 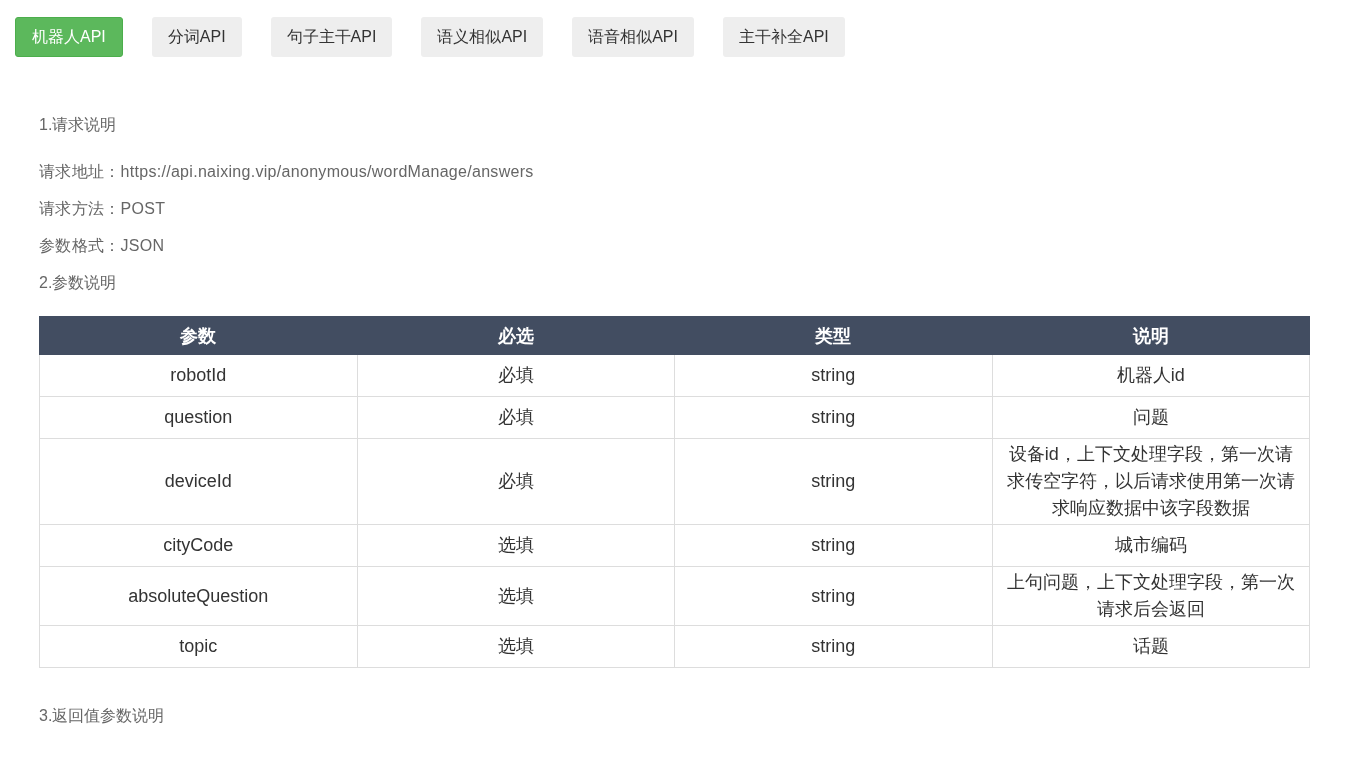 I want to click on api-tab: 主干补全API, so click(x=784, y=37).